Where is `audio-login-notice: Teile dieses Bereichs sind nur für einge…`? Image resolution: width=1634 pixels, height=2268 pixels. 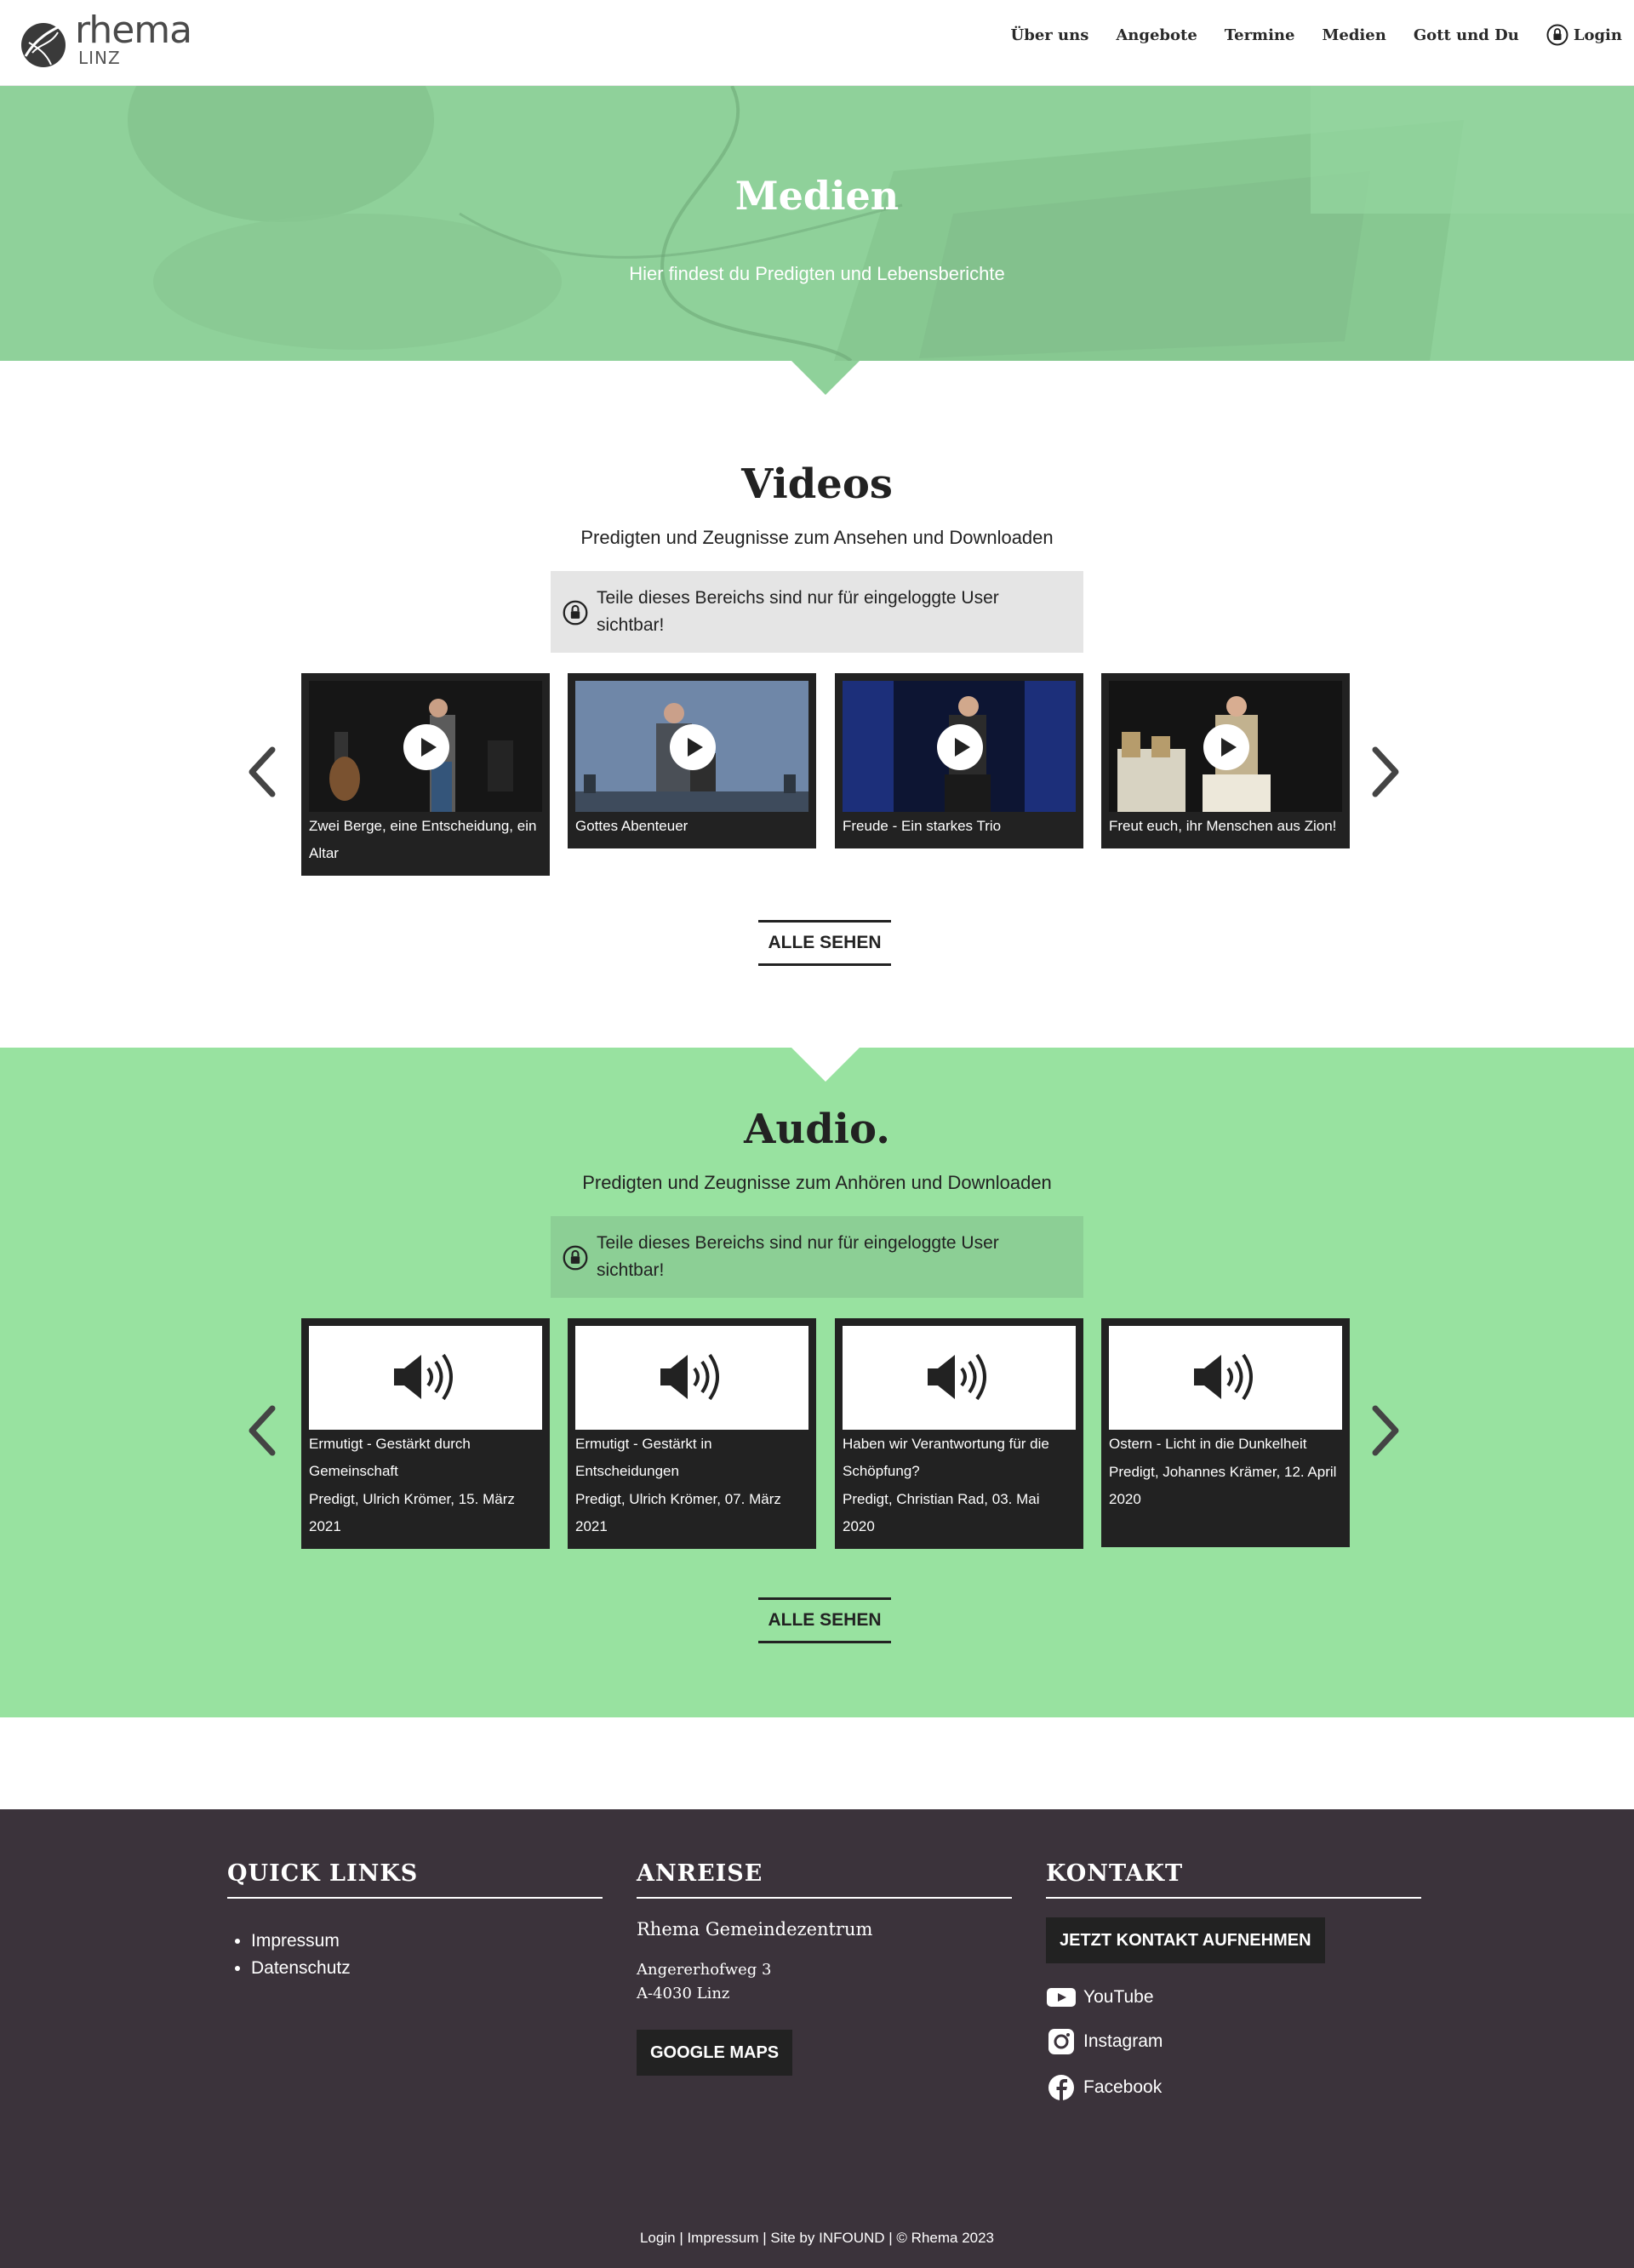 audio-login-notice: Teile dieses Bereichs sind nur für einge… is located at coordinates (817, 1257).